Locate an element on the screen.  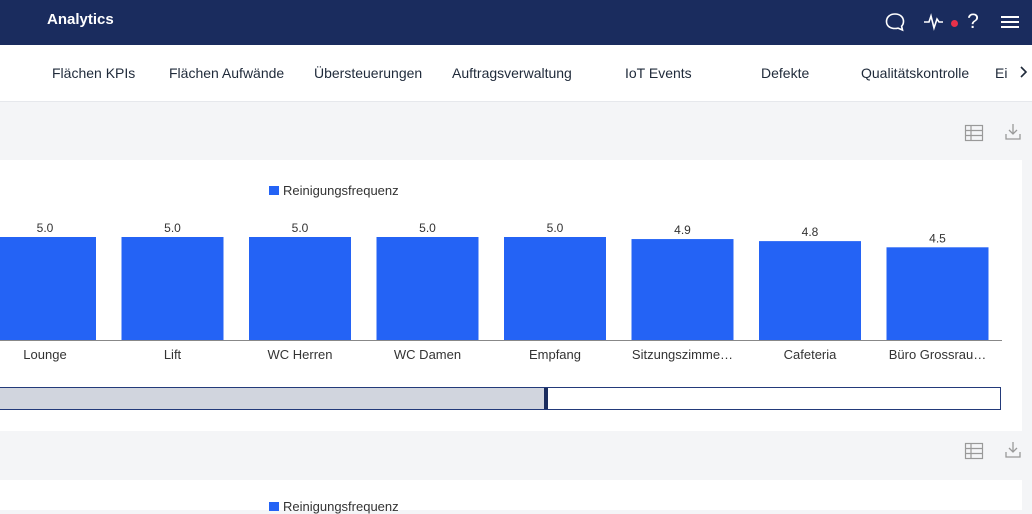
top-bar: Analytics ? is located at coordinates (516, 22).